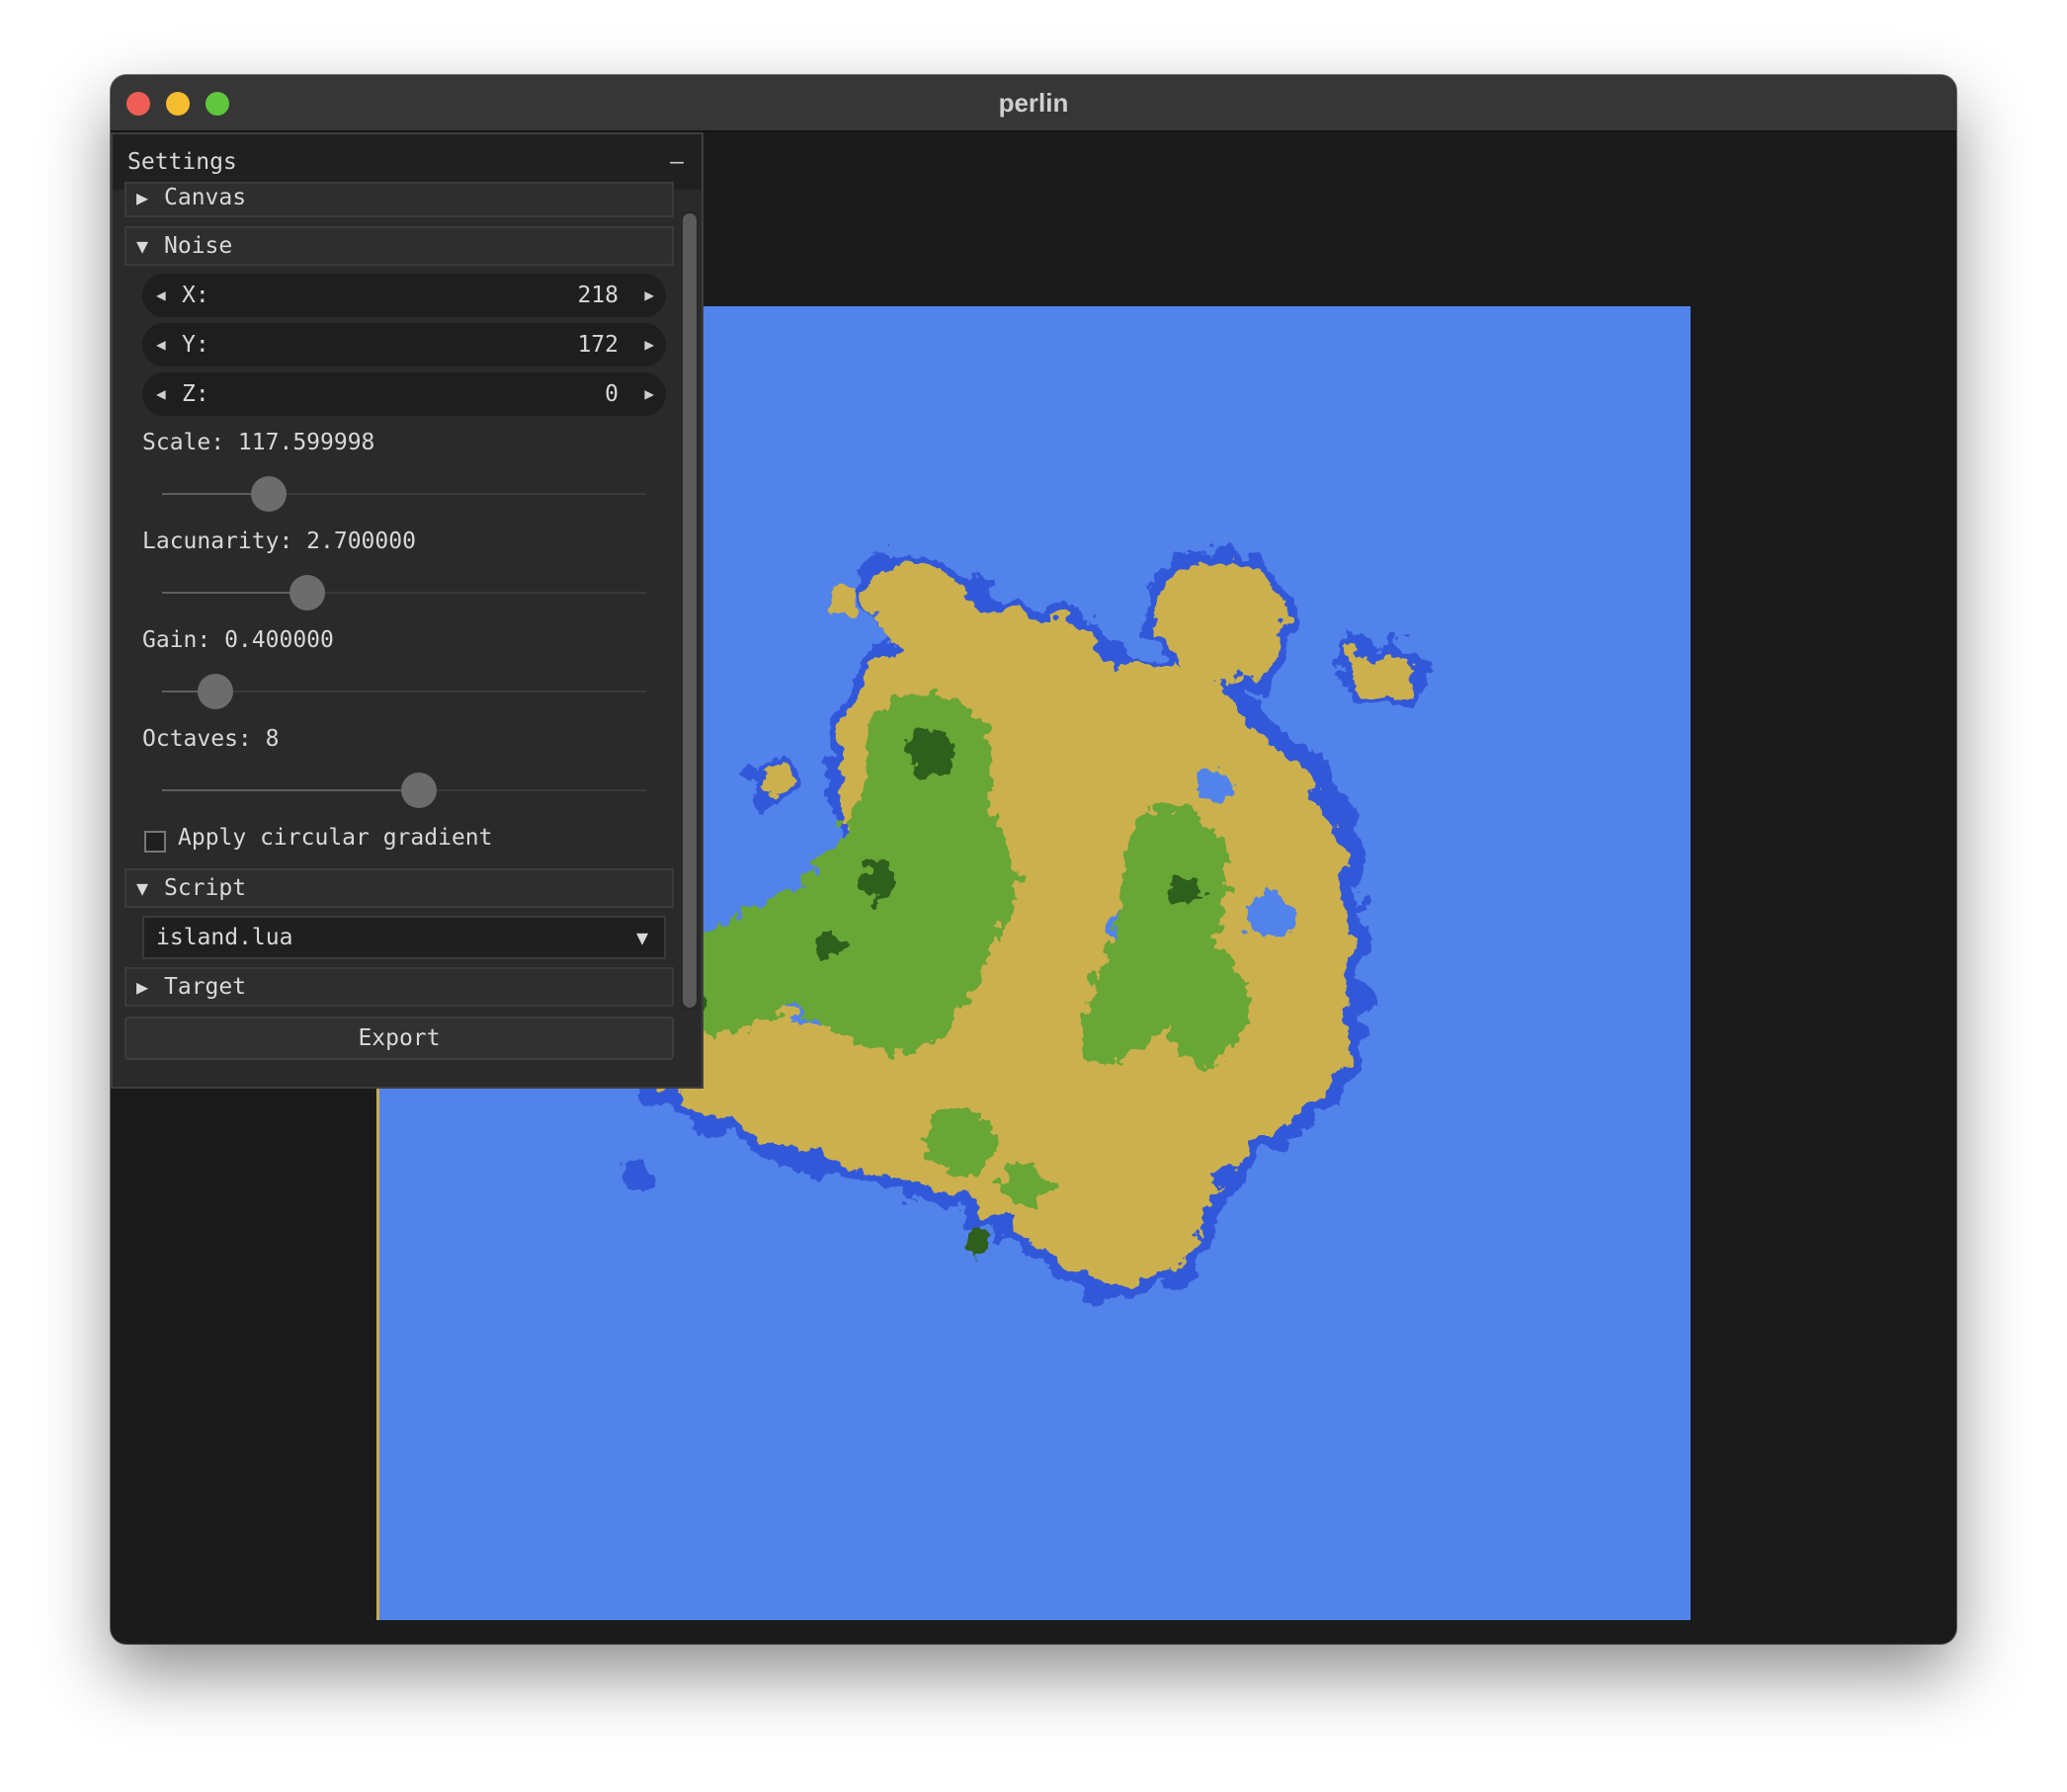  I want to click on section-header-script: ▼ Script, so click(399, 888).